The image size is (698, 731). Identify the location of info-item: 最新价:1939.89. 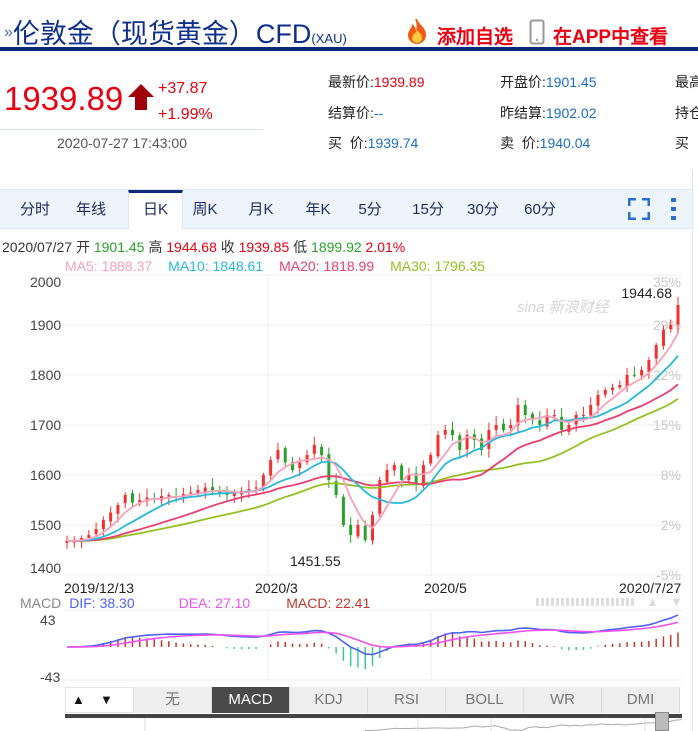
(376, 82).